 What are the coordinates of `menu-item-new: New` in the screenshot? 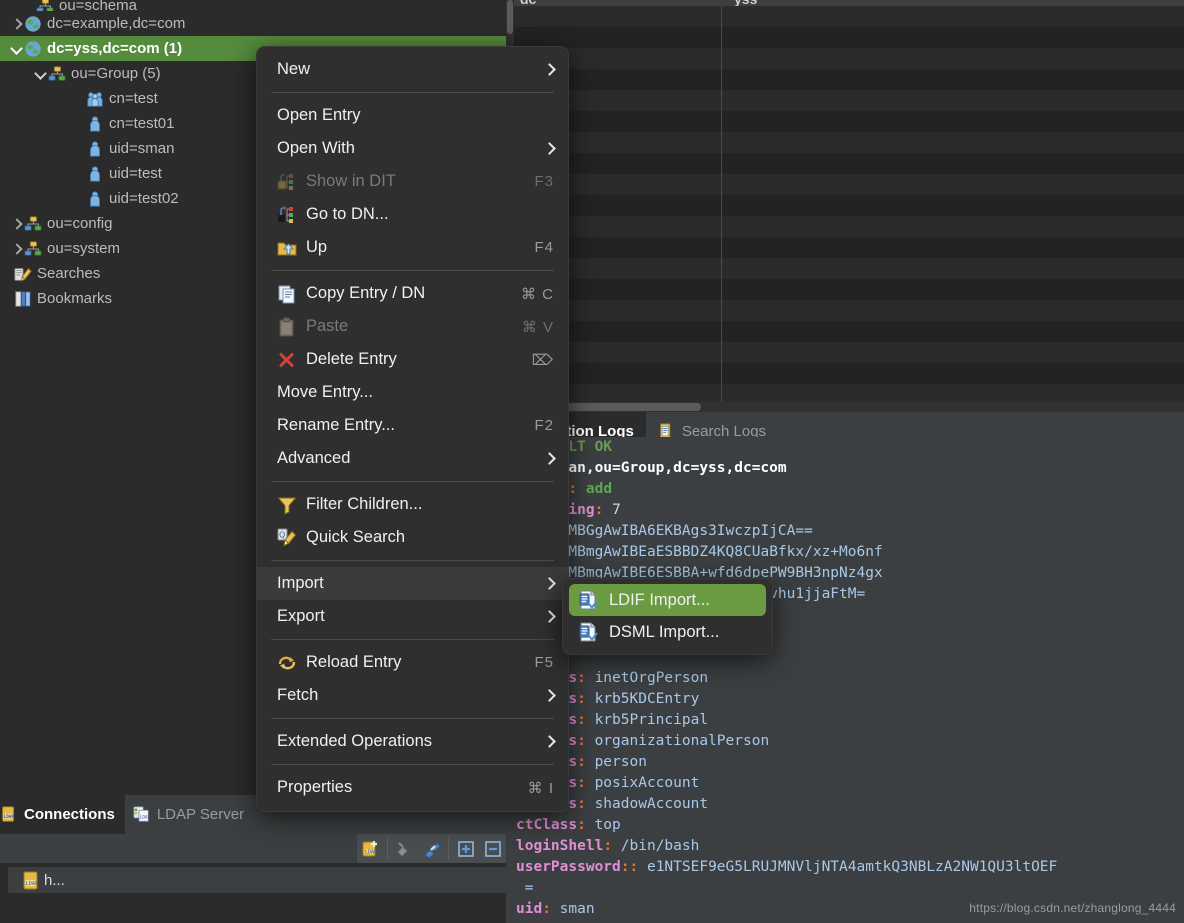 It's located at (412, 69).